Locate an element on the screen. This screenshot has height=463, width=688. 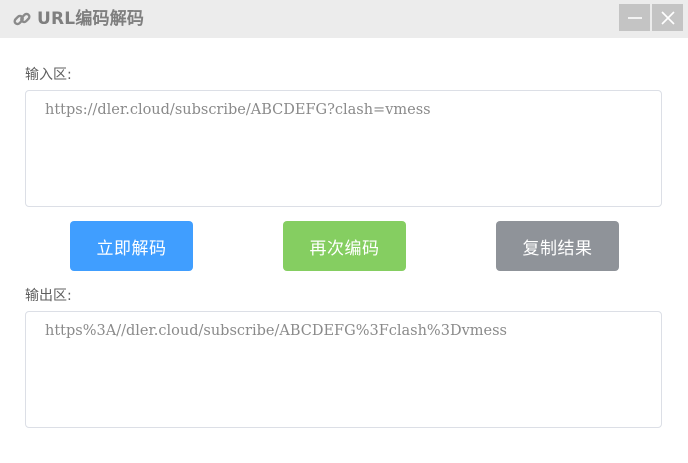
close-button is located at coordinates (667, 17).